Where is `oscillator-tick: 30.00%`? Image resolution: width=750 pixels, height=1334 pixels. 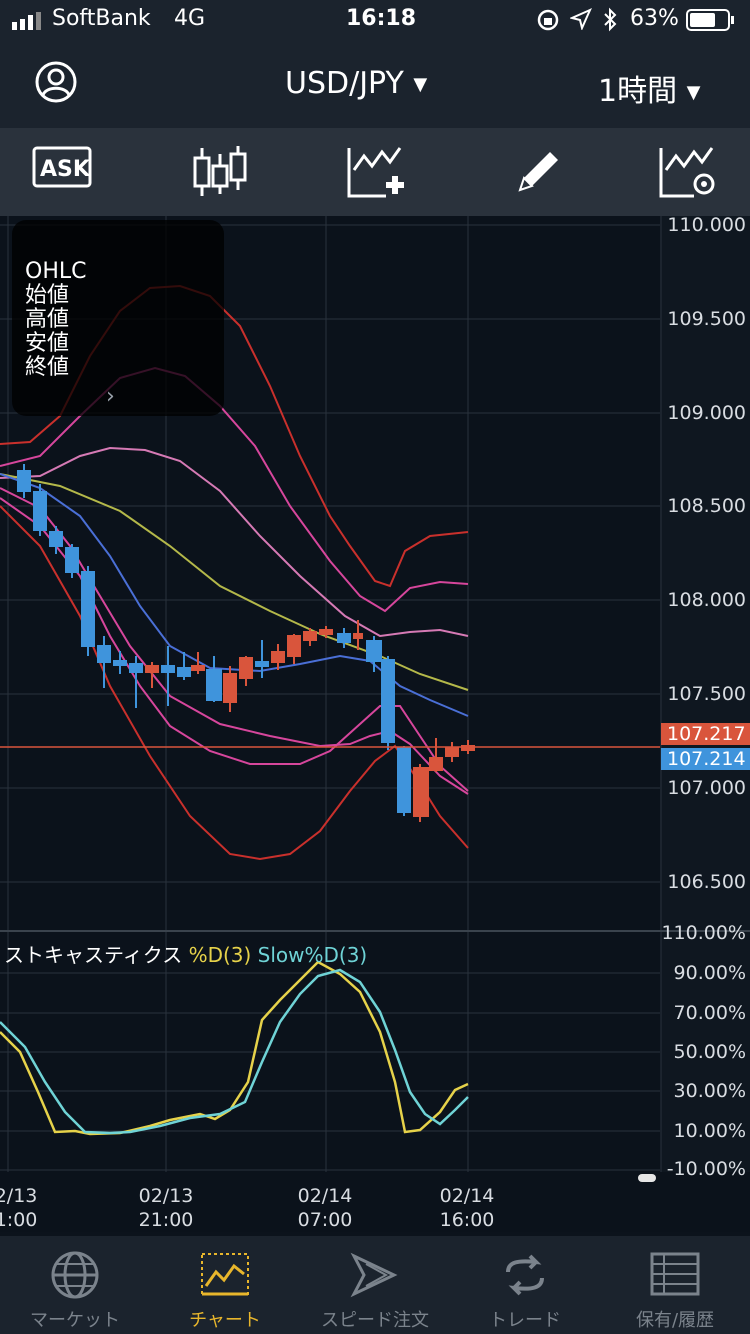 oscillator-tick: 30.00% is located at coordinates (709, 1091).